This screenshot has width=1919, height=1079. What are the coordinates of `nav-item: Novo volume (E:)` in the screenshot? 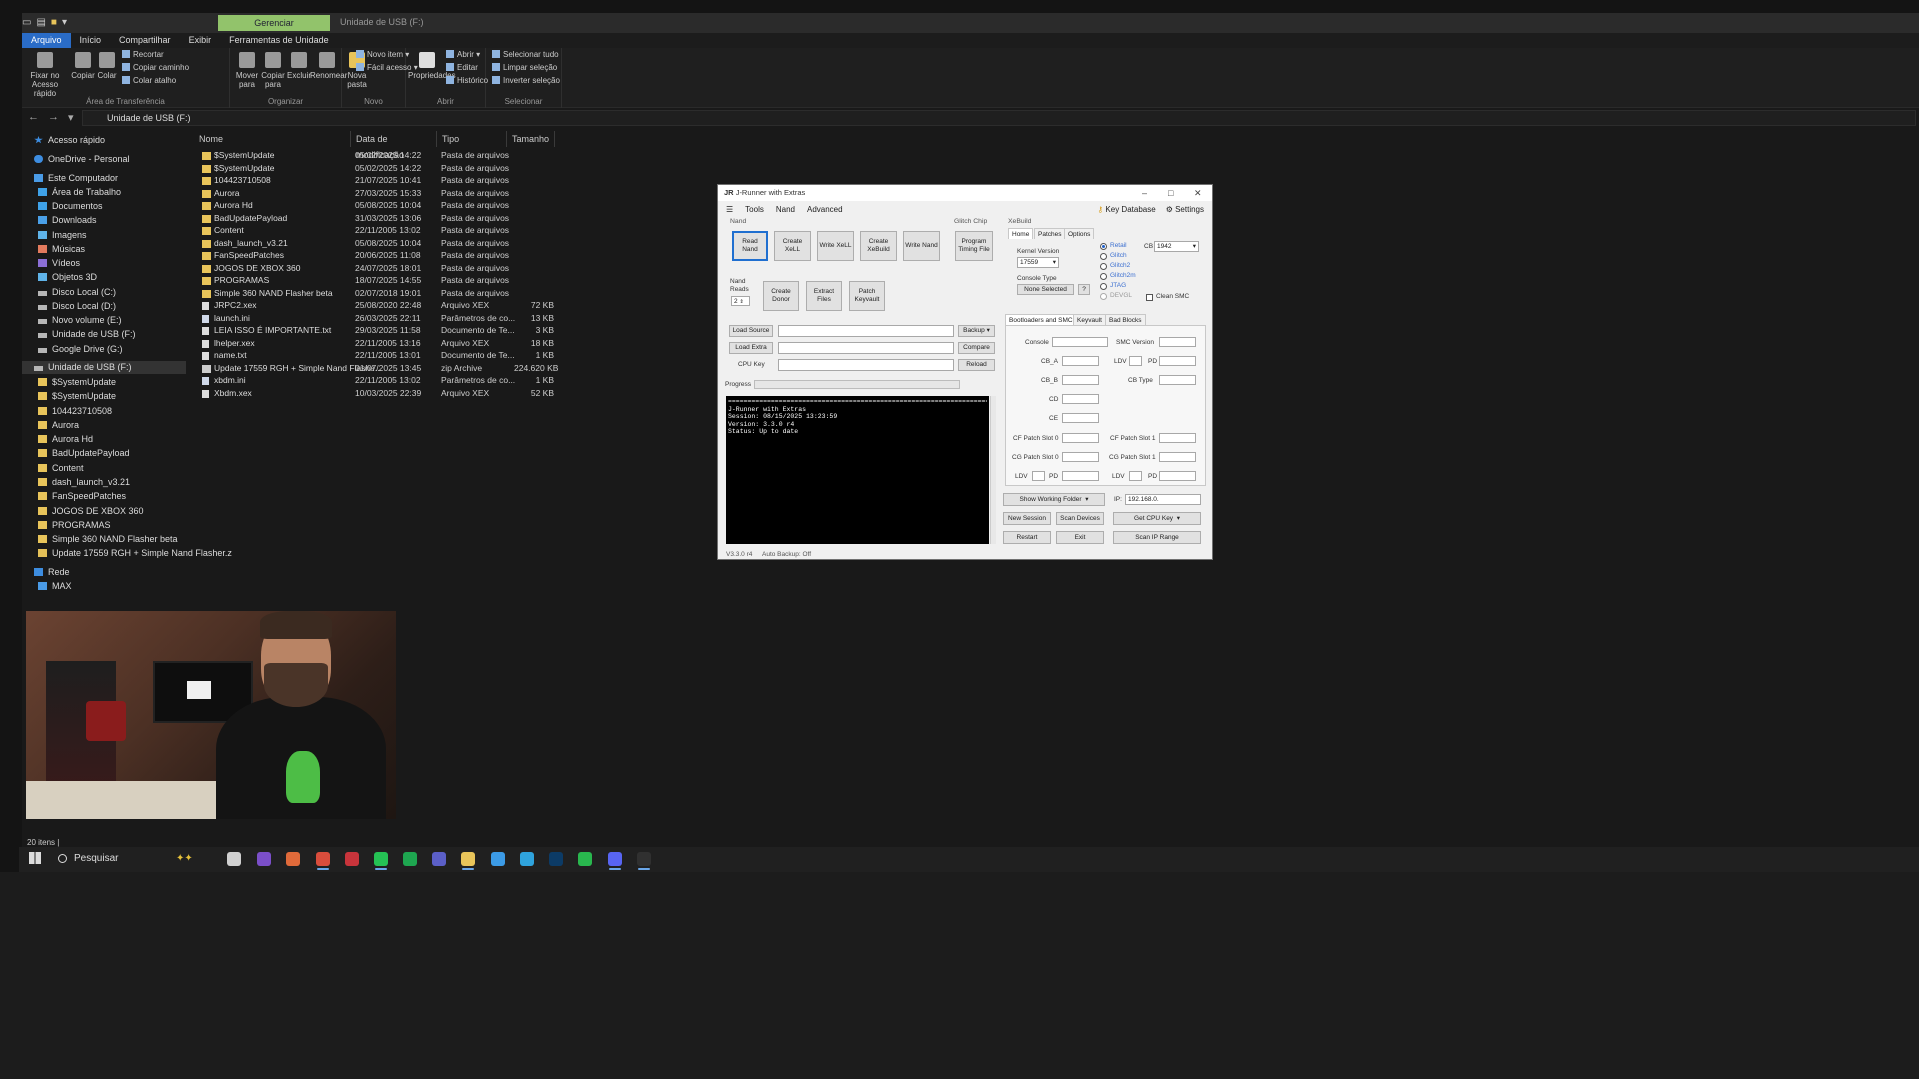 It's located at (80, 320).